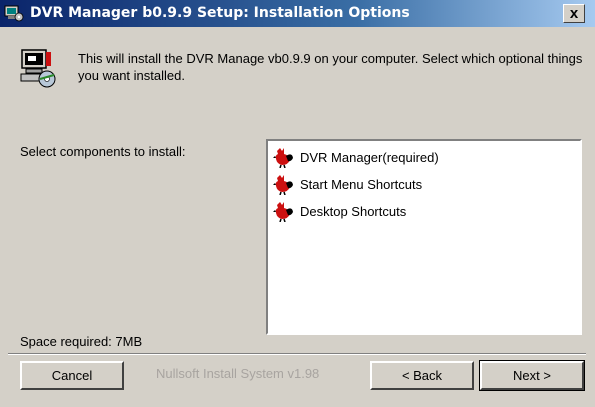 The image size is (595, 407). I want to click on back-button: < Back, so click(422, 375).